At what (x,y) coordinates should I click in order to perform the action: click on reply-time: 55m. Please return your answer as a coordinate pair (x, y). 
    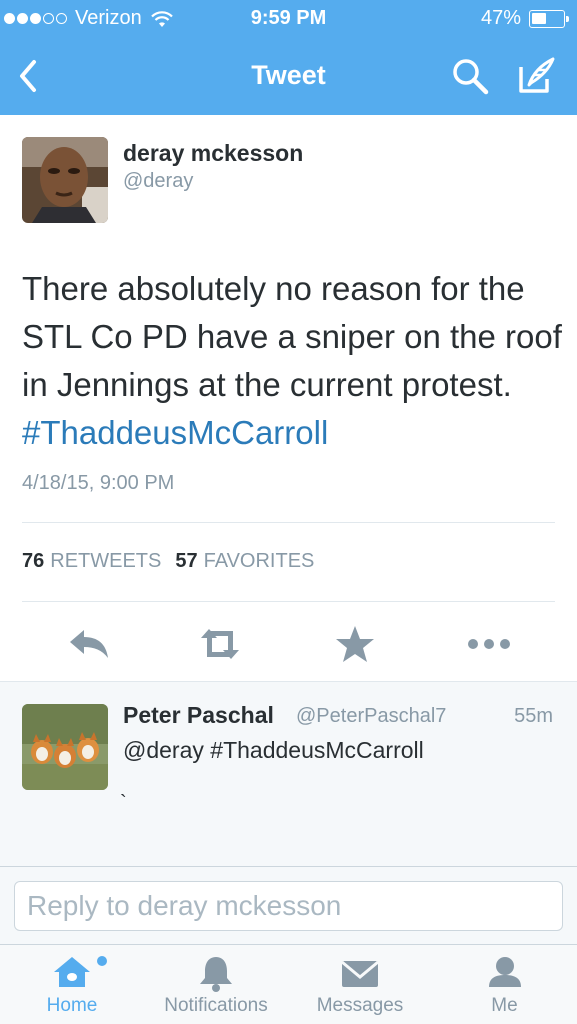
    Looking at the image, I should click on (533, 716).